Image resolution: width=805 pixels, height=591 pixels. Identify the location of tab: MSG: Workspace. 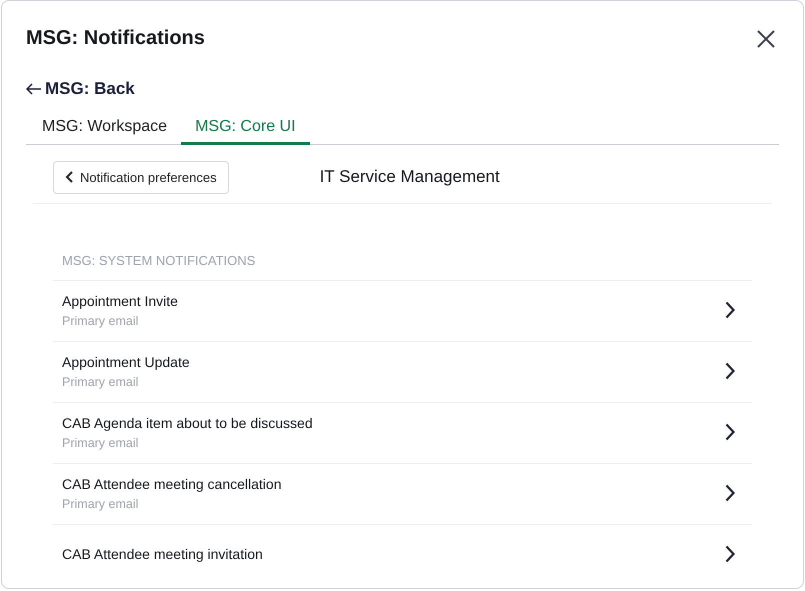
(105, 128).